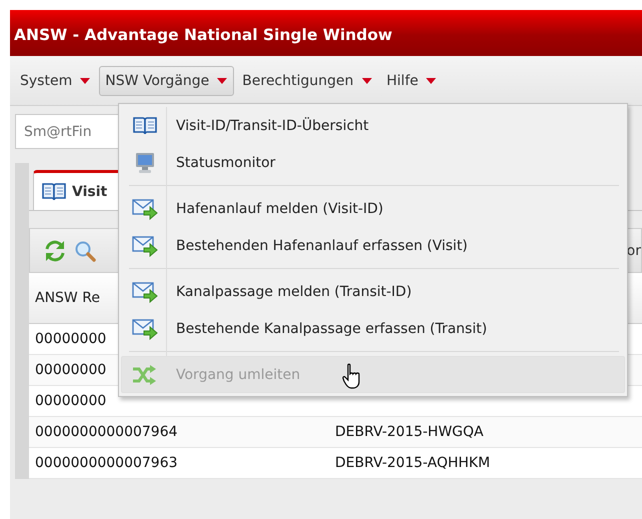 The height and width of the screenshot is (519, 642). I want to click on table-cell: DEBRV-2015-HWGQA, so click(409, 432).